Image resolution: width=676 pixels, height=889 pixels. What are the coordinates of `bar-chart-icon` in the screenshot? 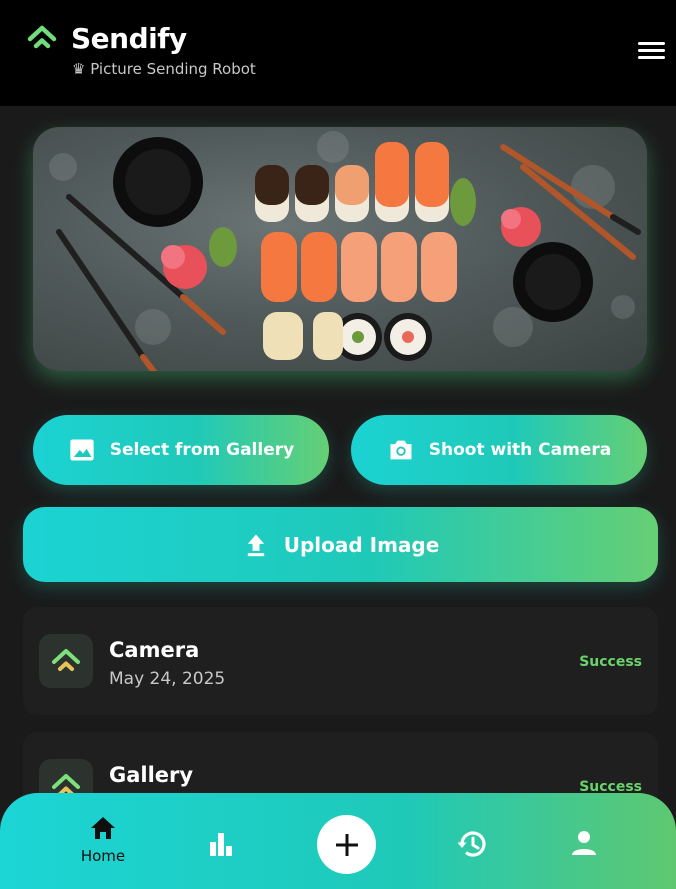 It's located at (221, 844).